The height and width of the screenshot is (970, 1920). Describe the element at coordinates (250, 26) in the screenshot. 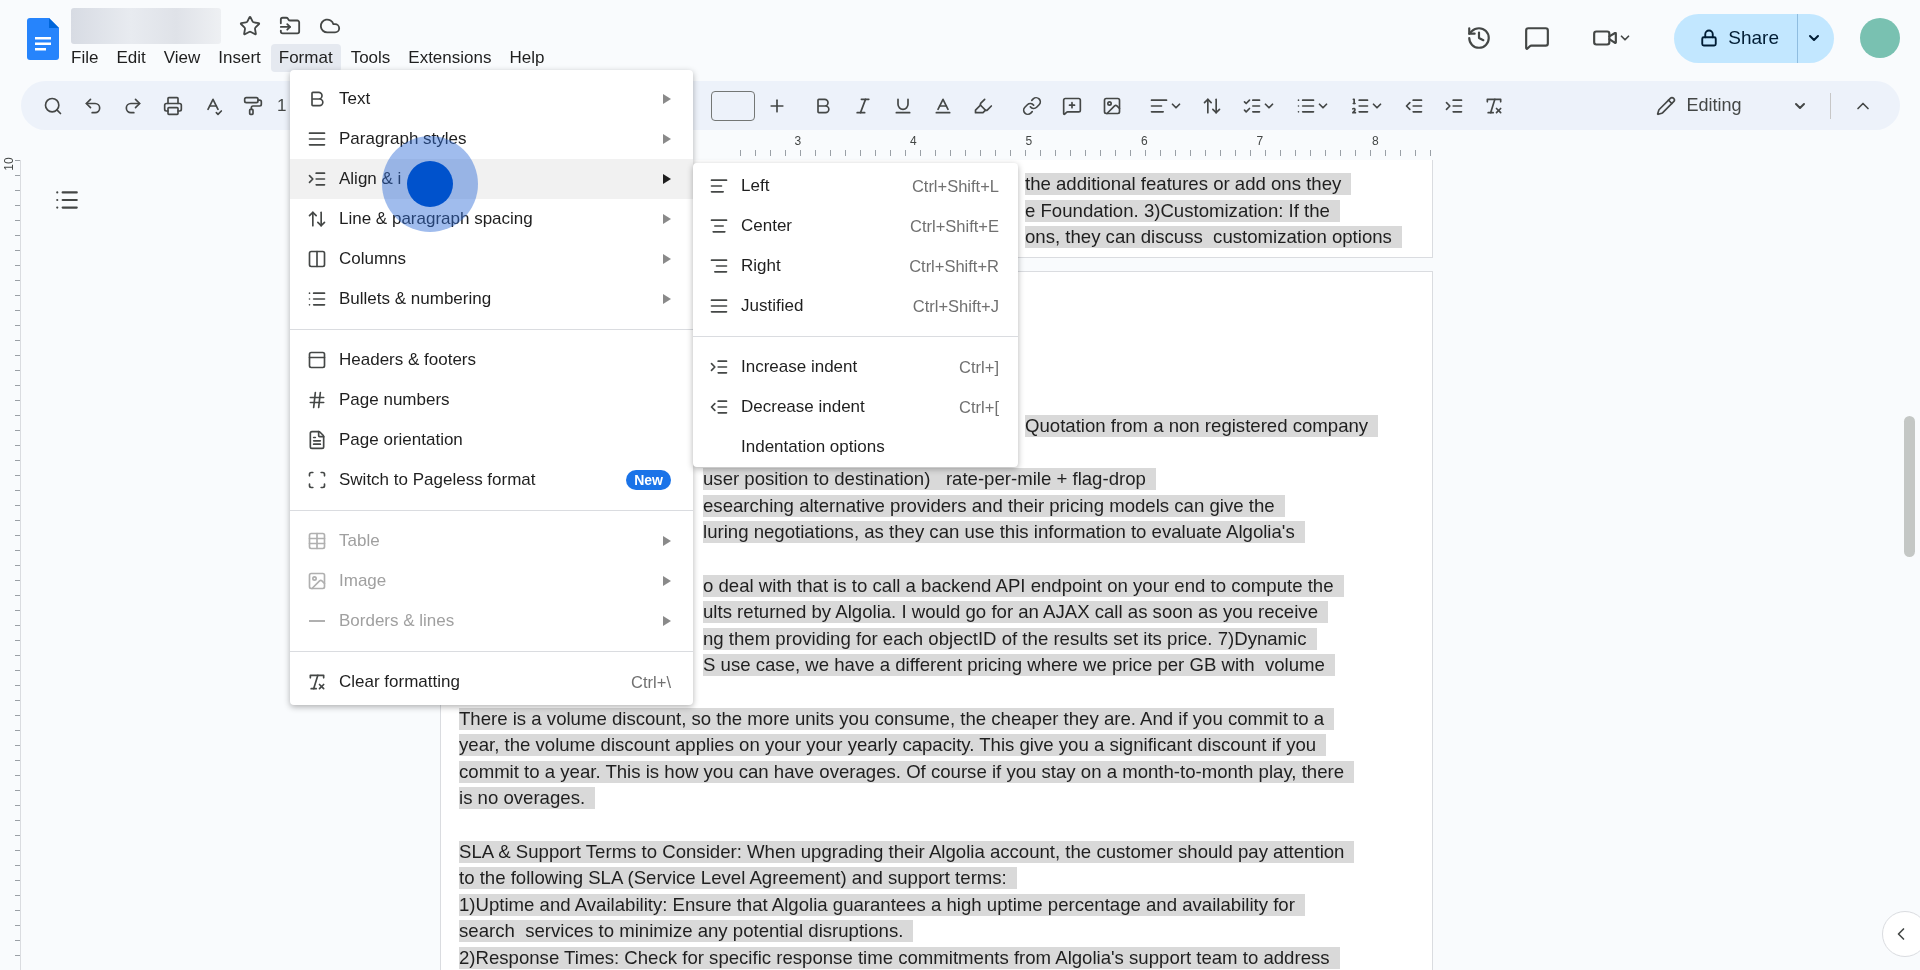

I see `star-icon` at that location.